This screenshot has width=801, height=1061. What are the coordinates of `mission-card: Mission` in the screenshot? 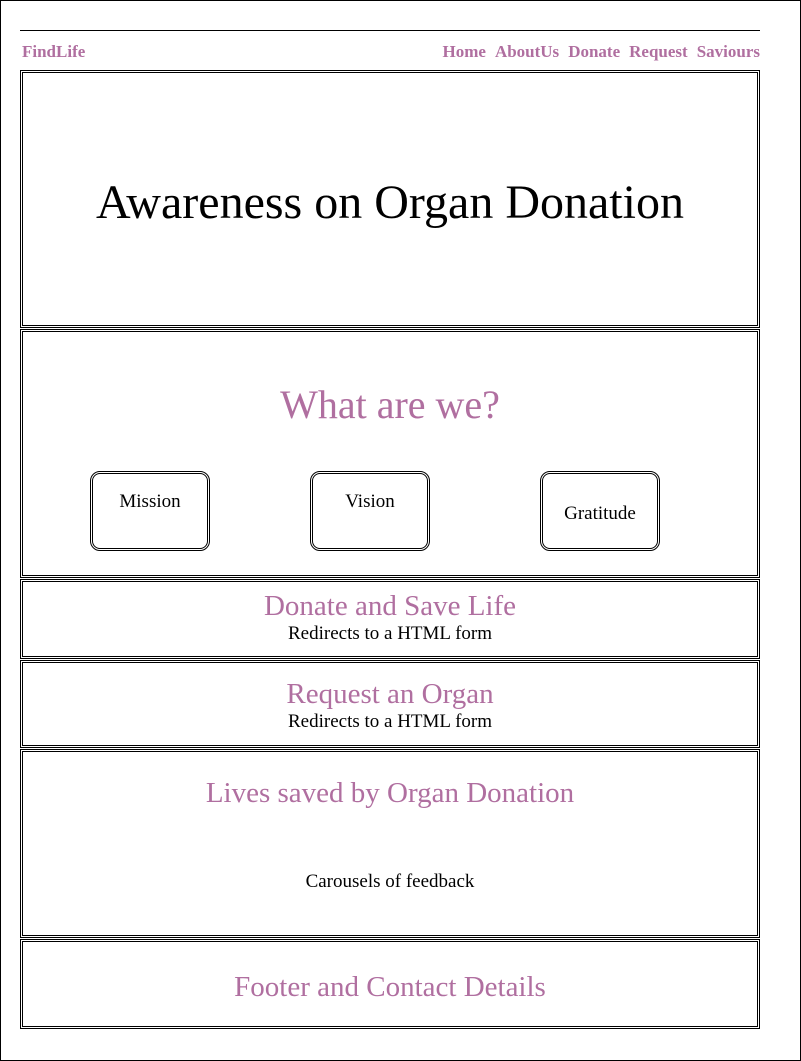 It's located at (150, 511).